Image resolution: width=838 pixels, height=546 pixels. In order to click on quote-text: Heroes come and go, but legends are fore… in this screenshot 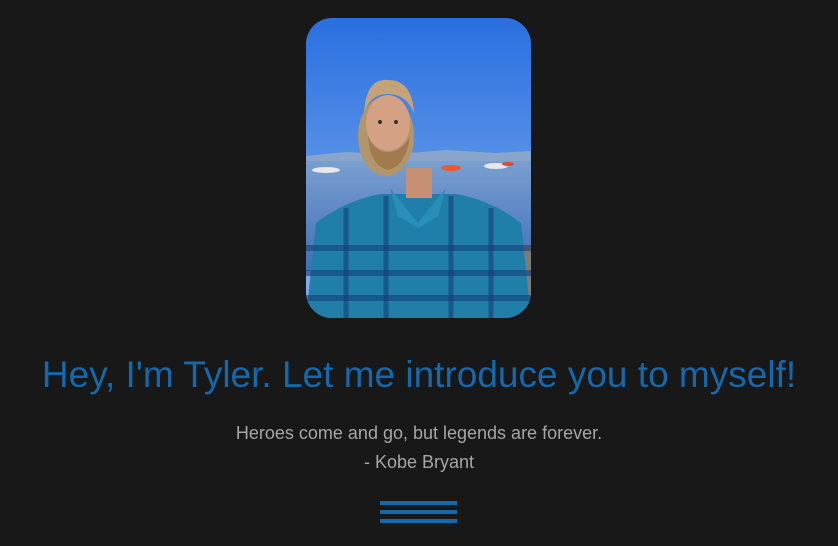, I will do `click(419, 433)`.